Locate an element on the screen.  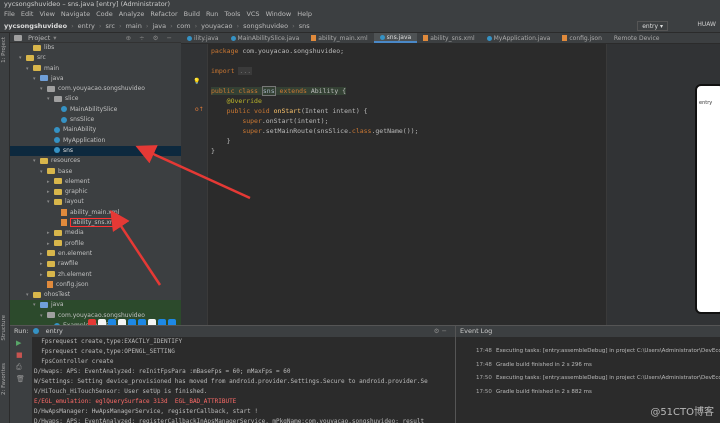
menu-refactor: Refactor is located at coordinates (163, 14).